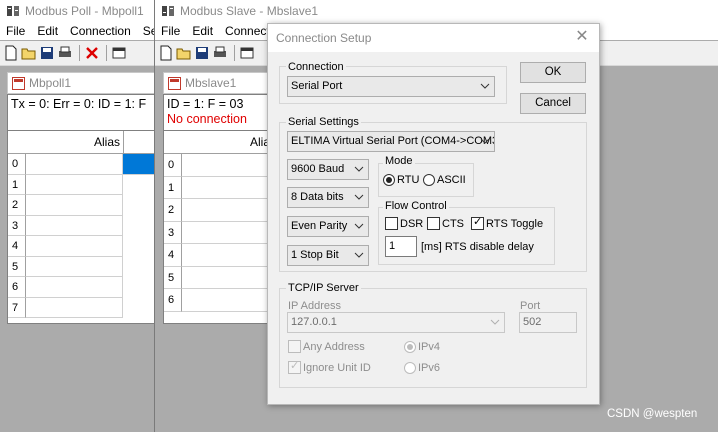  Describe the element at coordinates (410, 368) in the screenshot. I see `ipv6-radio` at that location.